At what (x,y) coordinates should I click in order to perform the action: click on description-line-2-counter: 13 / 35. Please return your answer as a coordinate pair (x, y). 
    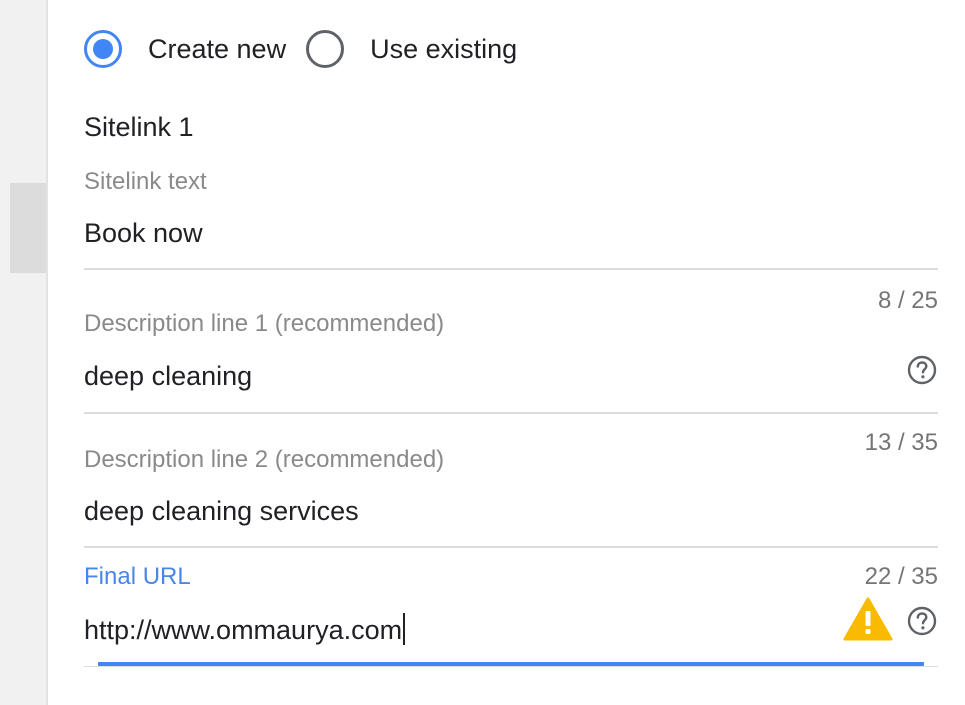
    Looking at the image, I should click on (901, 442).